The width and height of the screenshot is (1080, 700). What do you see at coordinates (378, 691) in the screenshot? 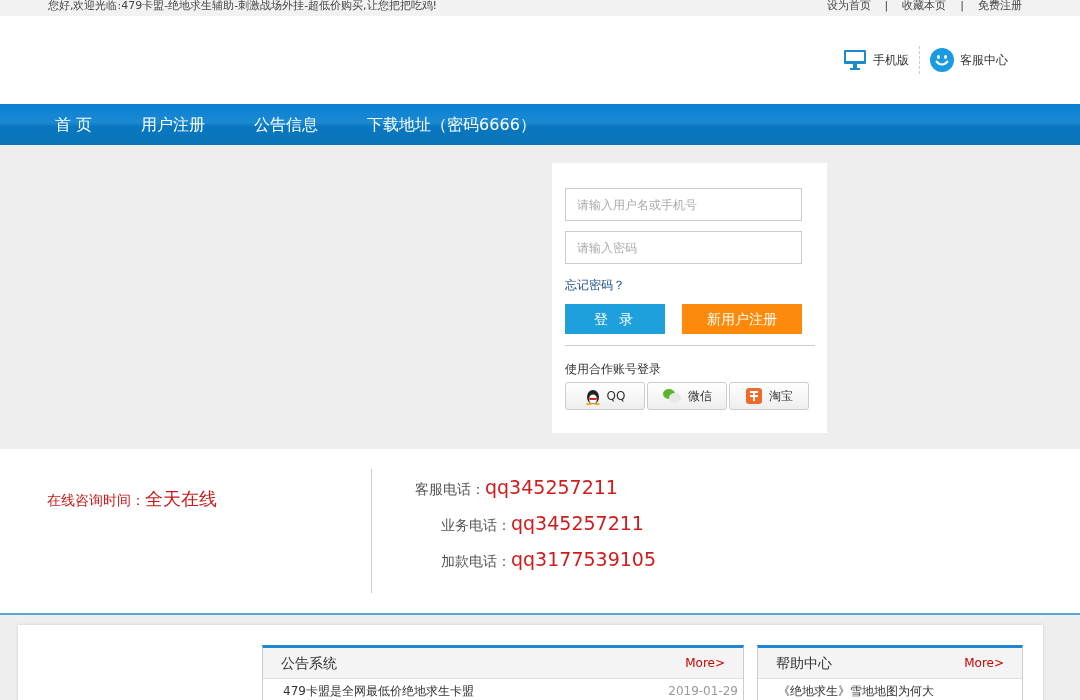
I see `article-link: 479卡盟是全网最低价绝地求生卡盟` at bounding box center [378, 691].